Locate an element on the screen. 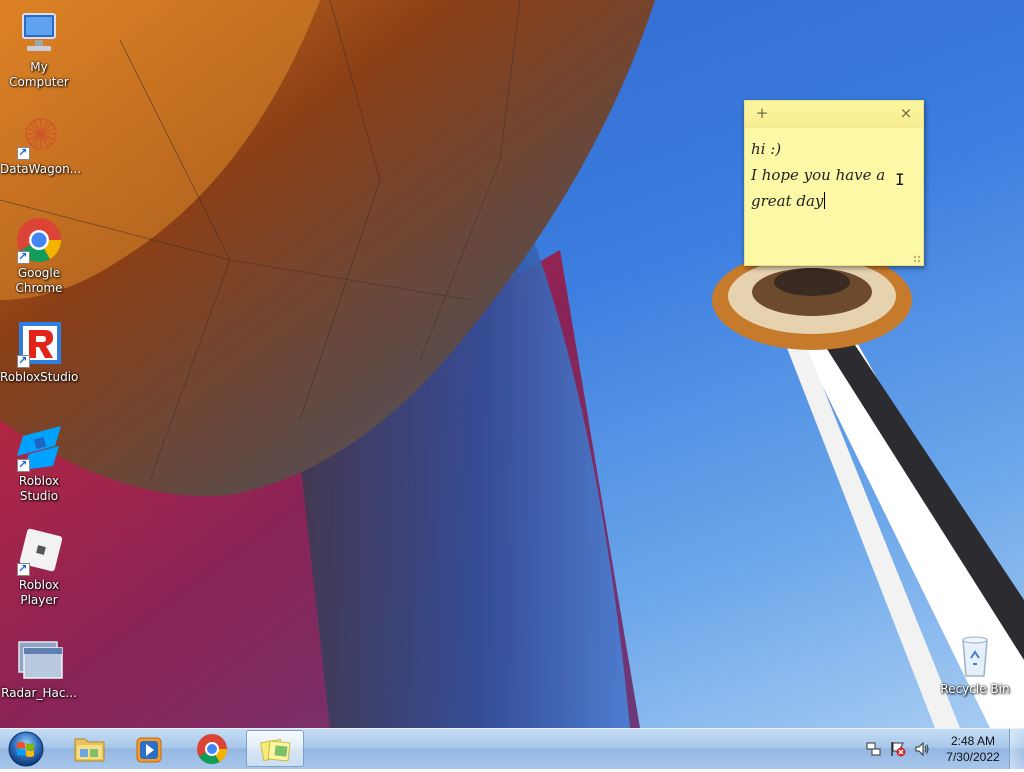 Image resolution: width=1024 pixels, height=772 pixels. desktop-icon-label: Roblox Player is located at coordinates (39, 592).